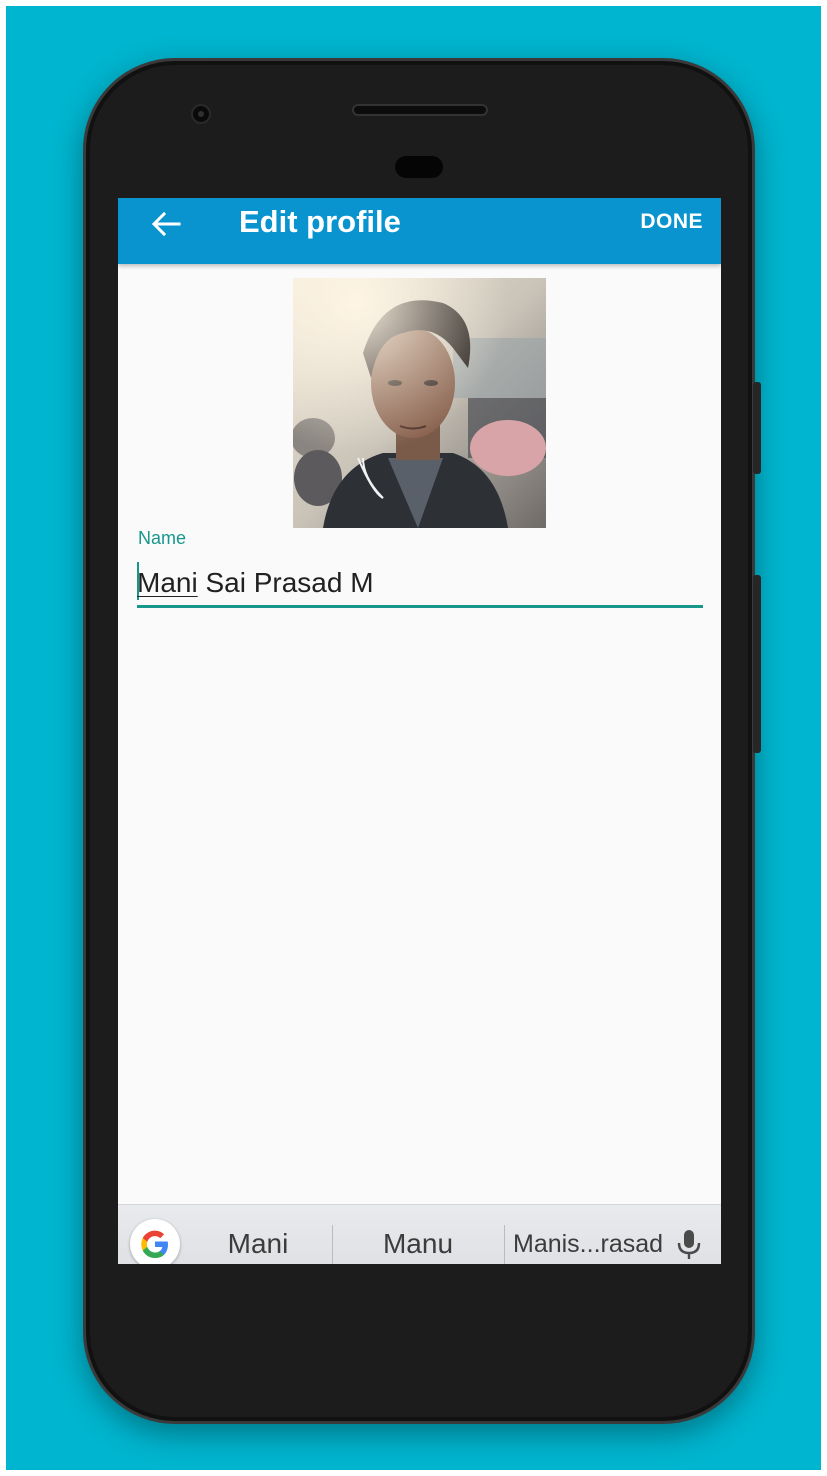 The height and width of the screenshot is (1476, 827). I want to click on name-input: Mani Sai Prasad M, so click(420, 584).